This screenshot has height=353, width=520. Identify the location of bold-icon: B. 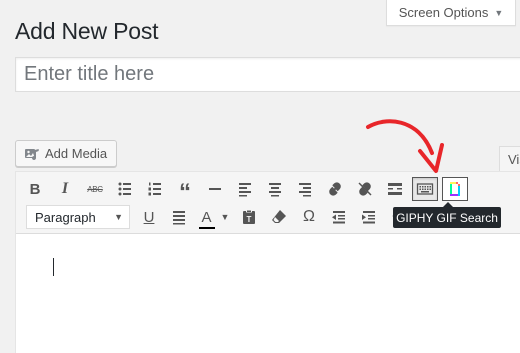
(35, 189).